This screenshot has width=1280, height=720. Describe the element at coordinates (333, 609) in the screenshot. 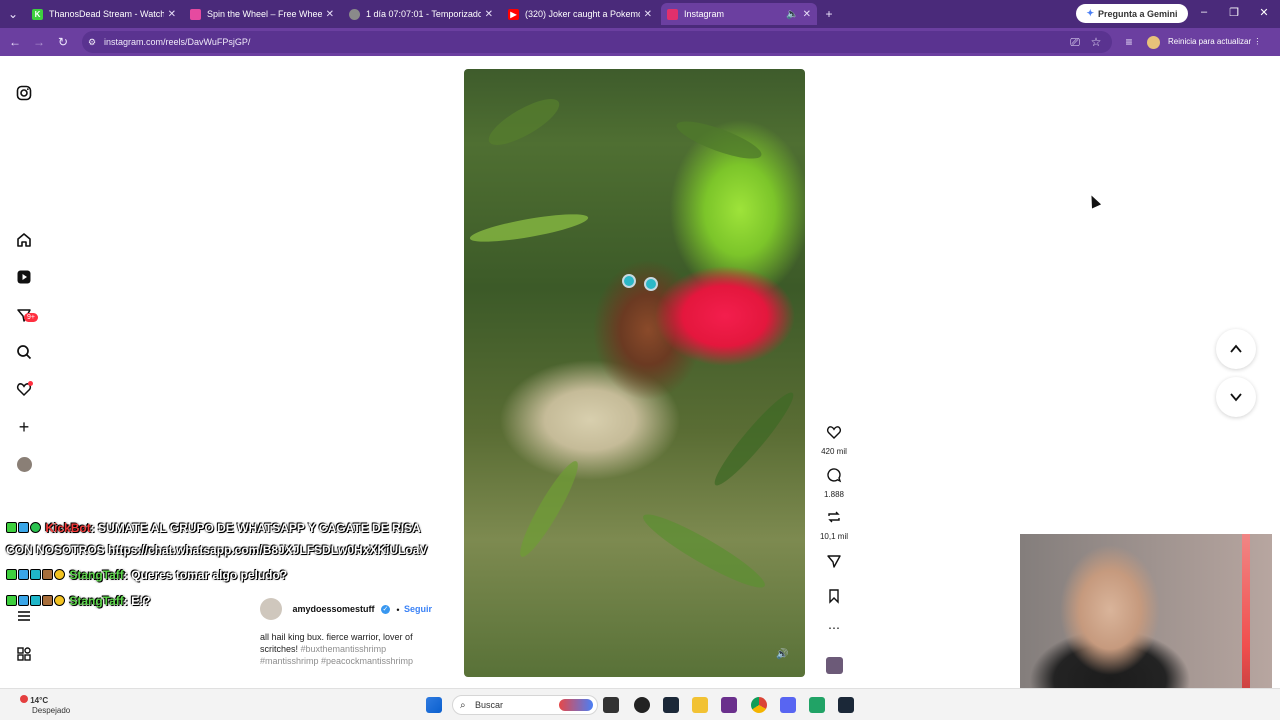

I see `author-username: amydoessomestuff` at that location.